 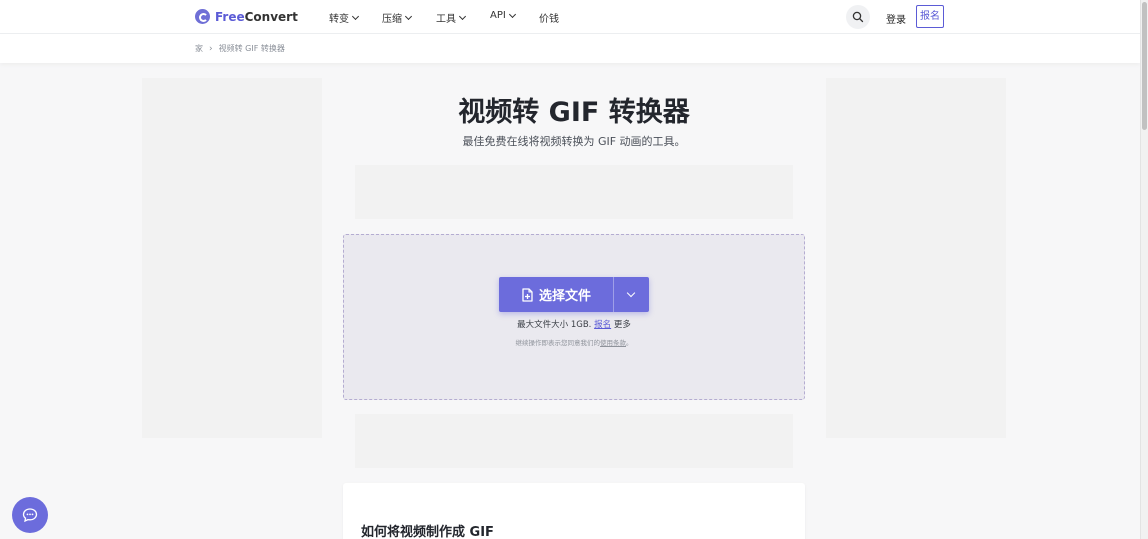 I want to click on max-file-size-note: 最大文件大小 1GB. 报名 更多, so click(x=574, y=324).